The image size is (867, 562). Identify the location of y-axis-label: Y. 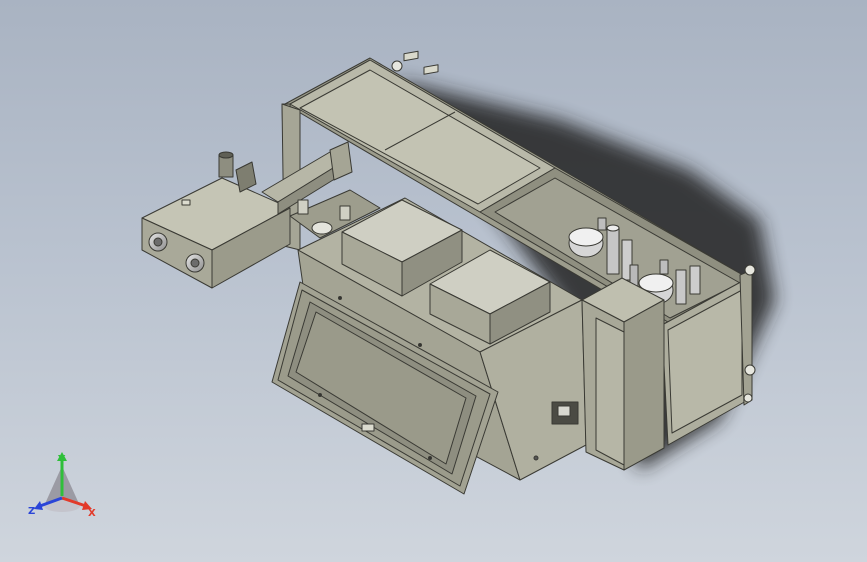
(61, 459).